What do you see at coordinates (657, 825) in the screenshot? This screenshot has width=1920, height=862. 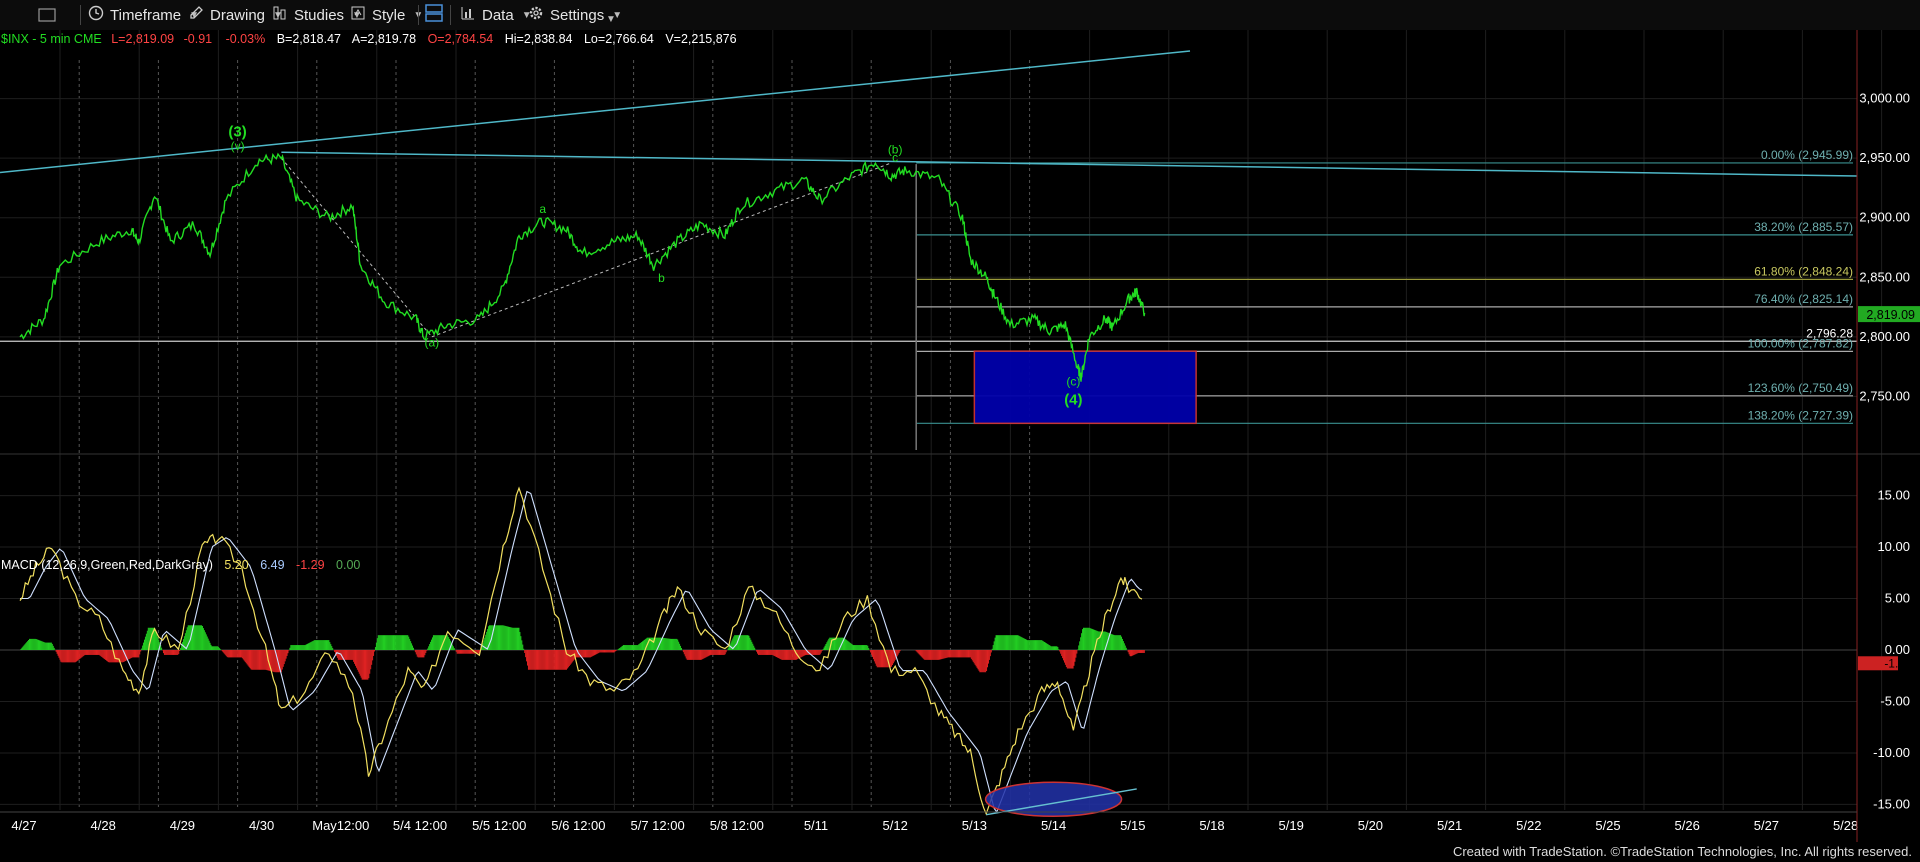 I see `x-tick-label: 5/7 12:00` at bounding box center [657, 825].